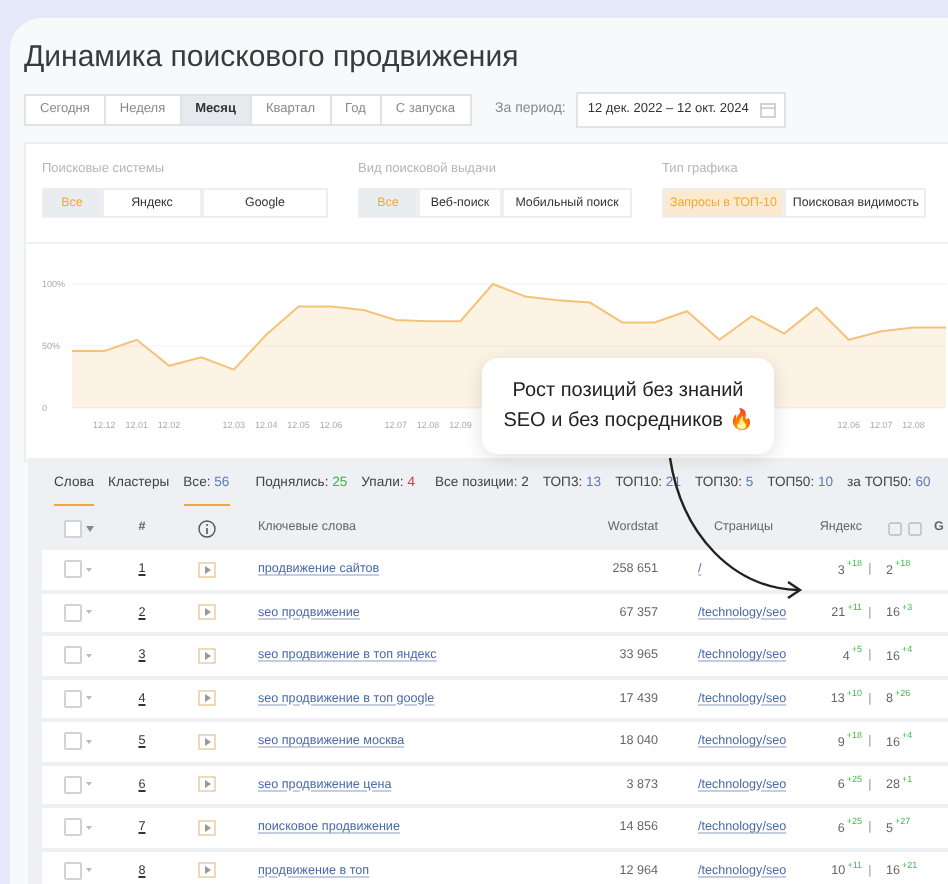 Image resolution: width=948 pixels, height=884 pixels. Describe the element at coordinates (272, 58) in the screenshot. I see `page-title: Динамика поискового продвижения` at that location.